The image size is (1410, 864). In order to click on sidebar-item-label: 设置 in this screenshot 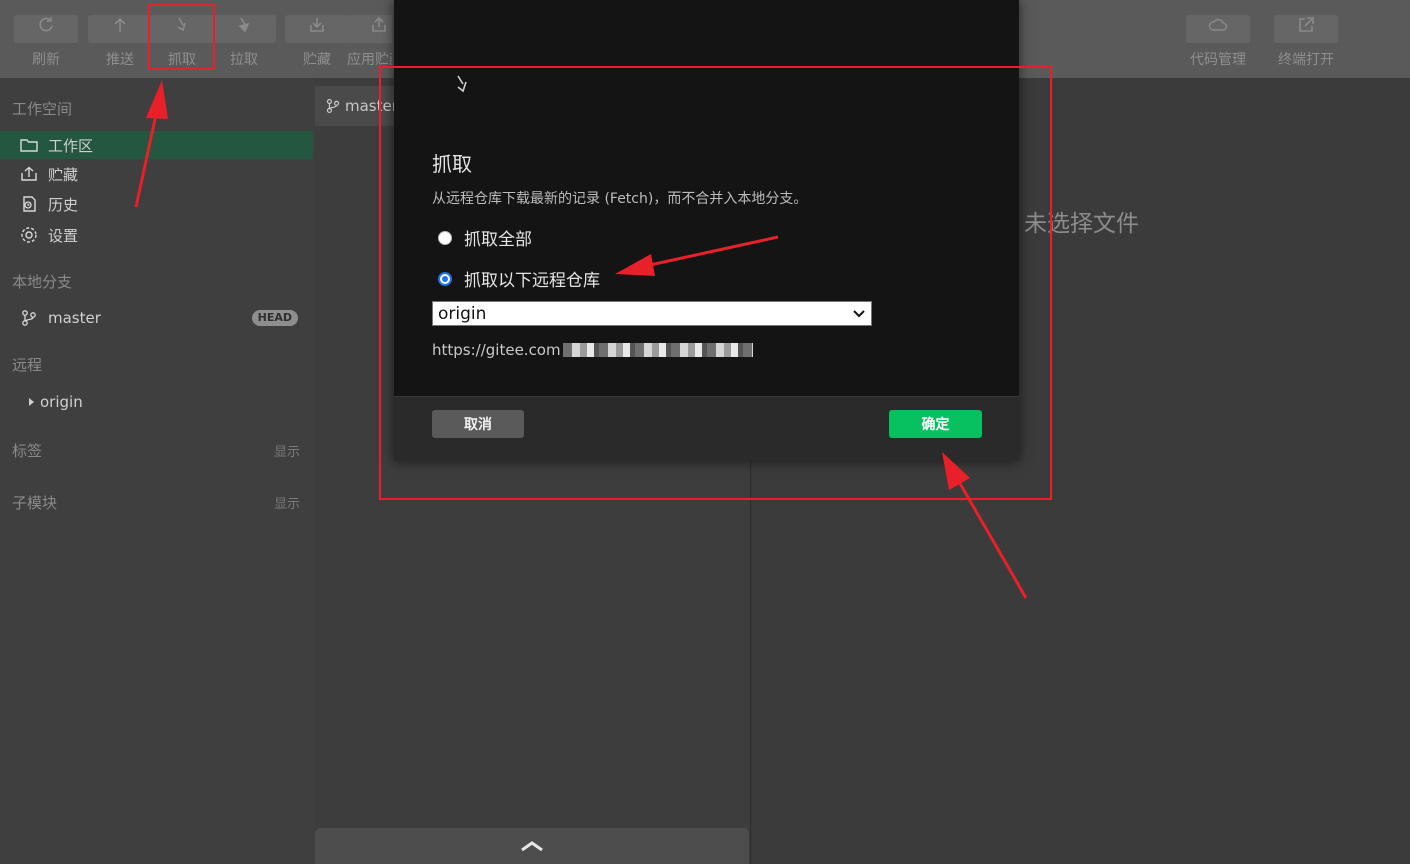, I will do `click(63, 235)`.